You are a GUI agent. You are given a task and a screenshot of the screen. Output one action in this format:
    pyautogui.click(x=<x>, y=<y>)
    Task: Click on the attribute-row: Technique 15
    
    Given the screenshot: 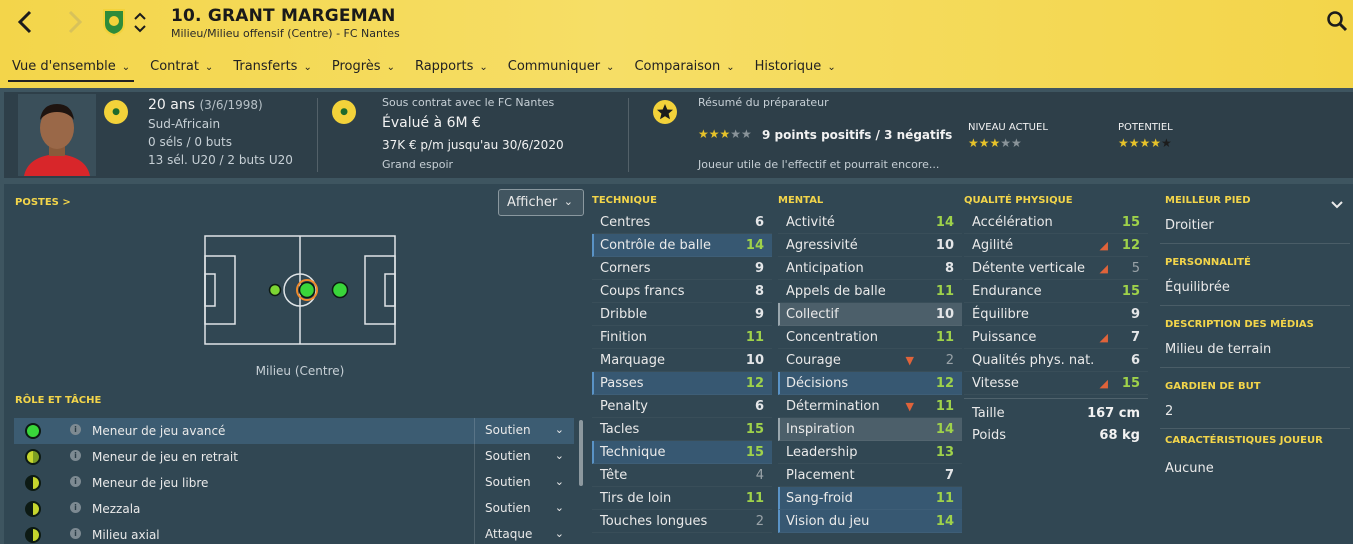 What is the action you would take?
    pyautogui.click(x=682, y=452)
    